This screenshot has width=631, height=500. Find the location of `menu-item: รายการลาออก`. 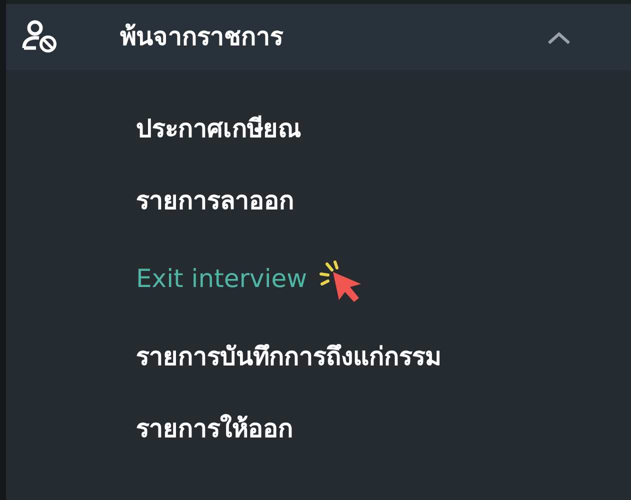

menu-item: รายการลาออก is located at coordinates (215, 201).